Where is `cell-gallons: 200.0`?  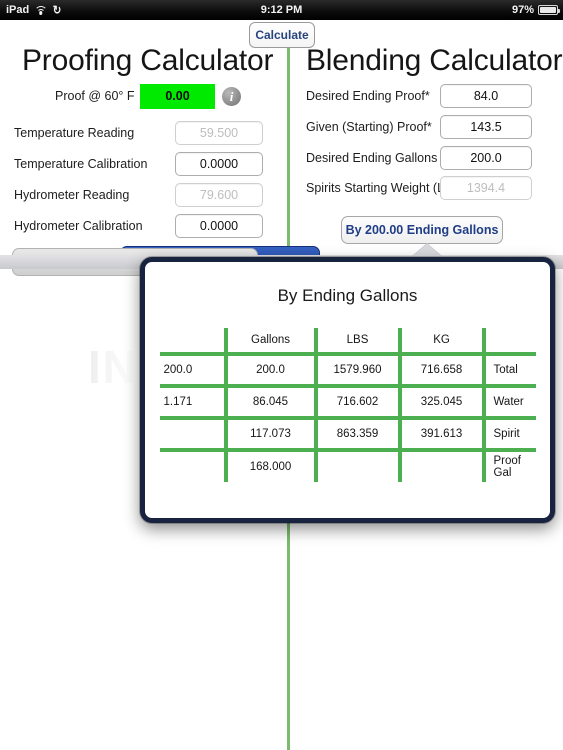 cell-gallons: 200.0 is located at coordinates (269, 370).